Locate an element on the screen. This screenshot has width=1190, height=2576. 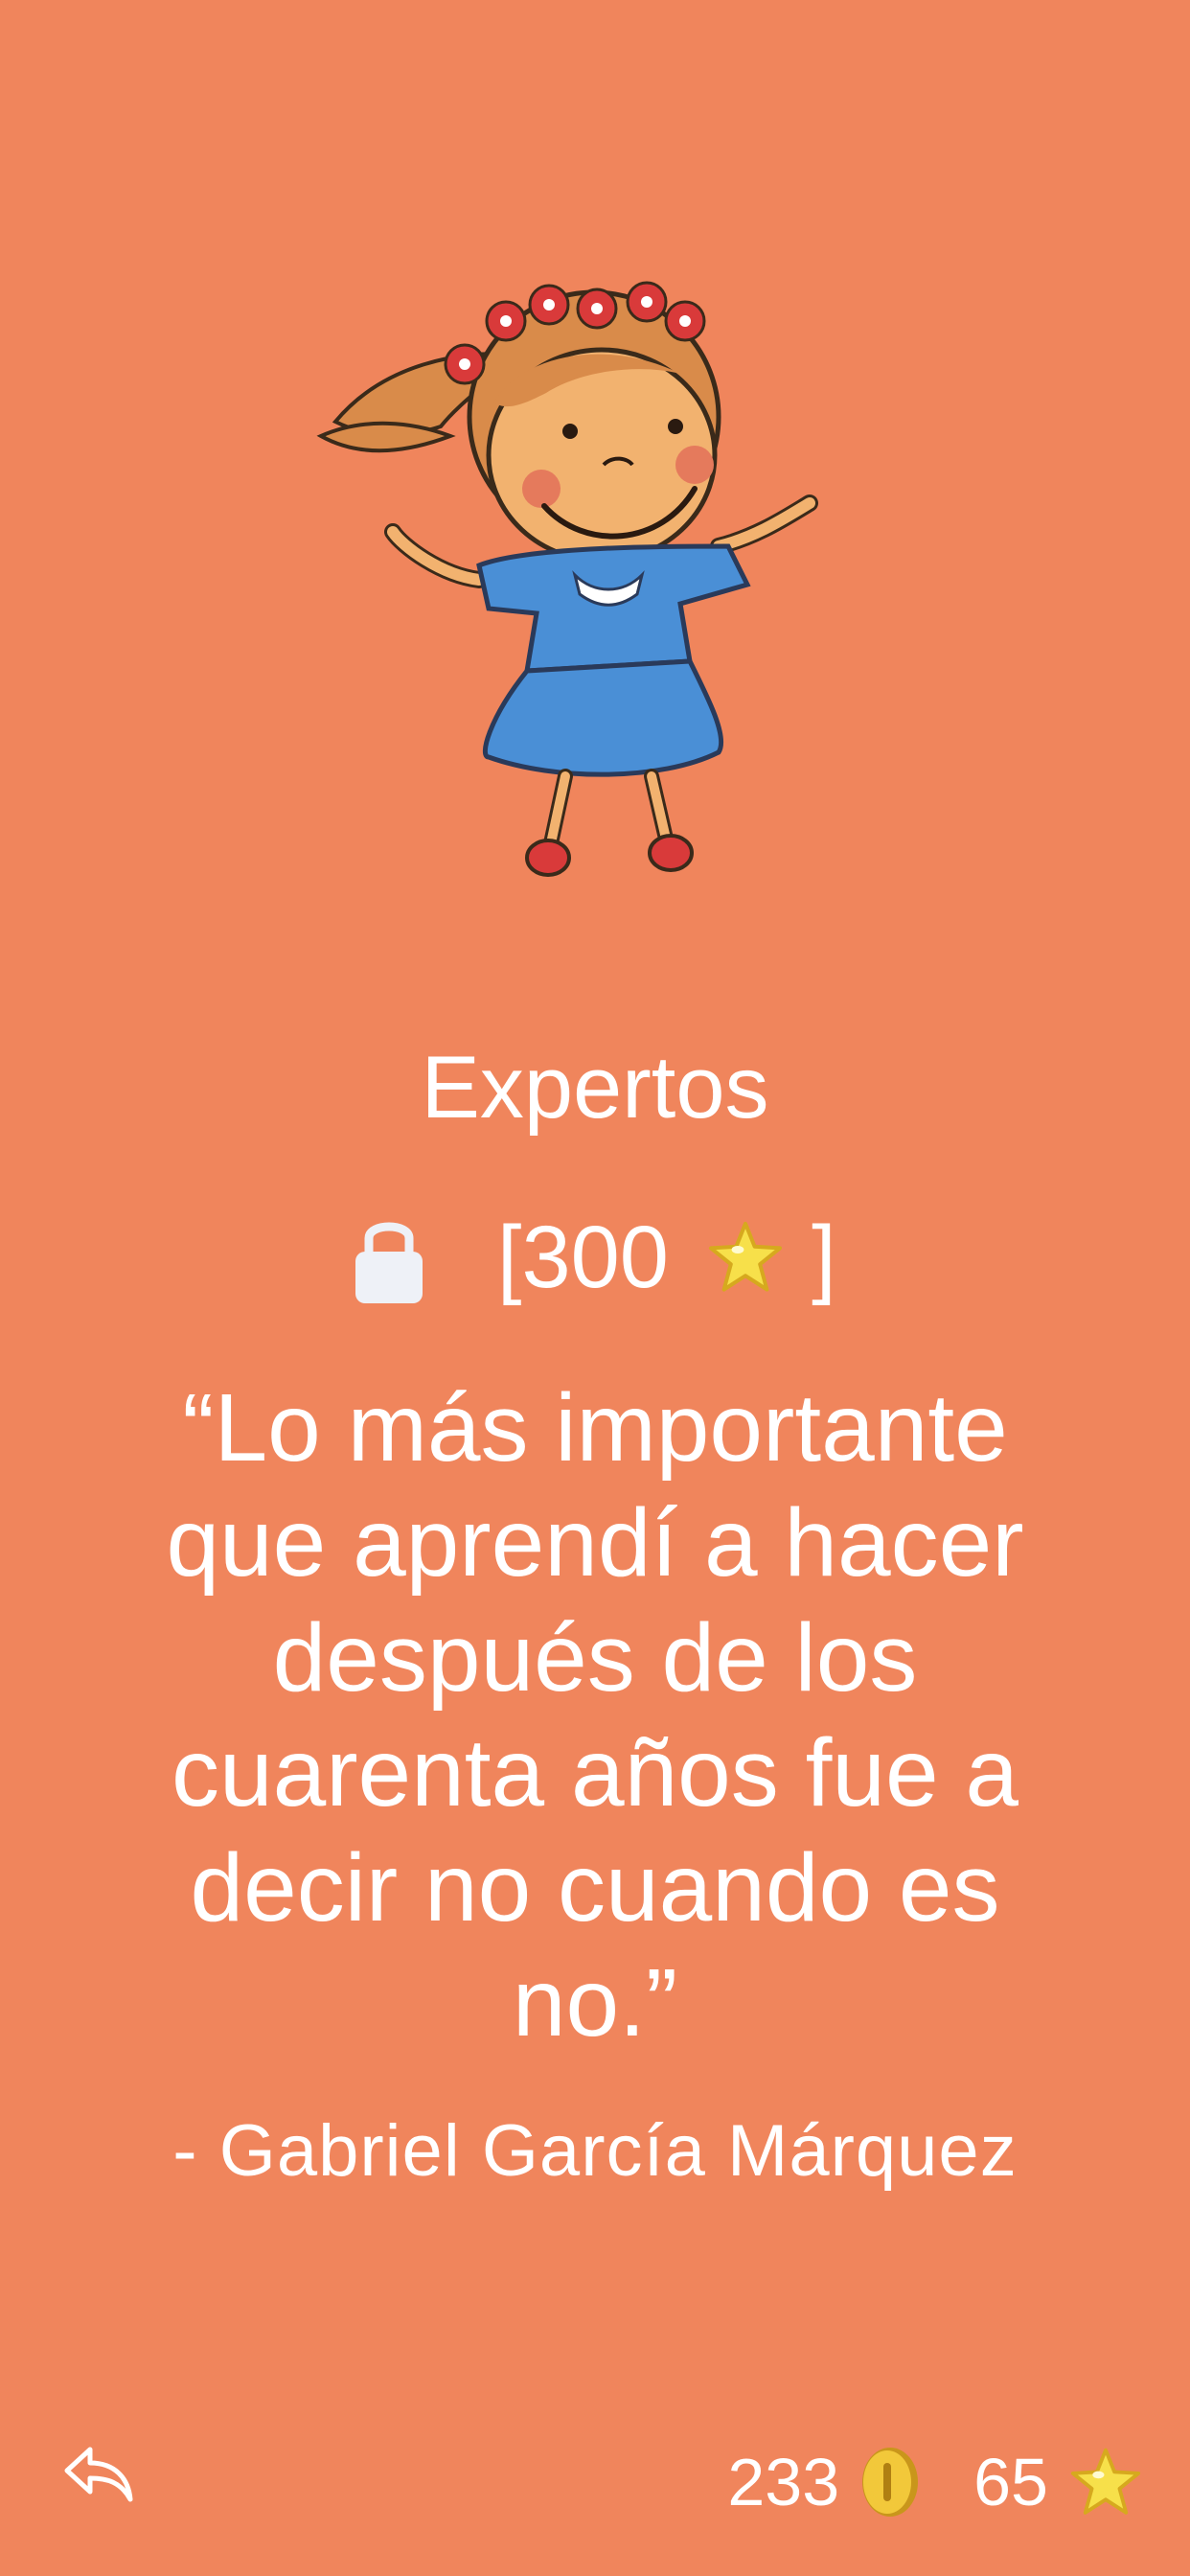
coin-icon is located at coordinates (890, 2482).